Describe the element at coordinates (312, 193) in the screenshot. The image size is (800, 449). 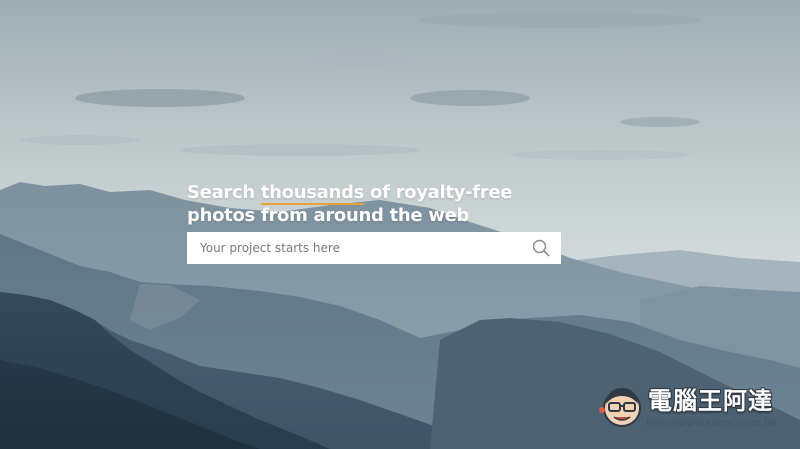
I see `headline-highlight-word: thousands` at that location.